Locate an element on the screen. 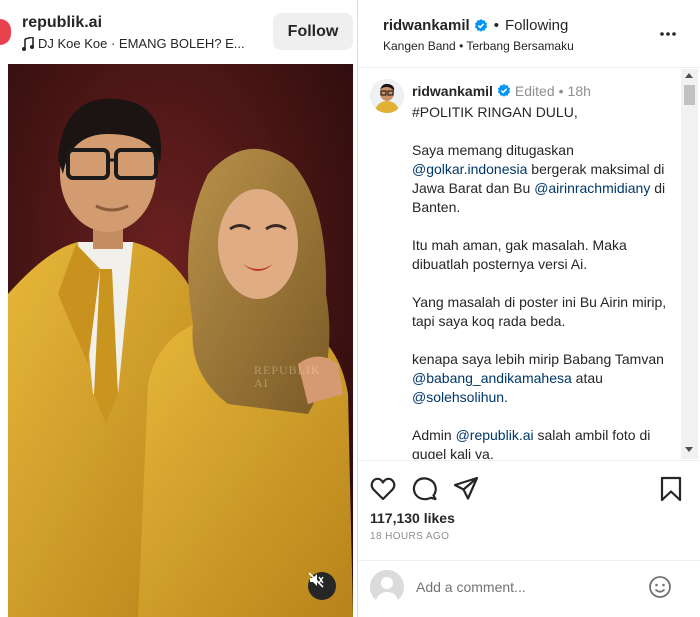 The width and height of the screenshot is (700, 617). caption-header: ridwankamil Edited • 18h is located at coordinates (501, 91).